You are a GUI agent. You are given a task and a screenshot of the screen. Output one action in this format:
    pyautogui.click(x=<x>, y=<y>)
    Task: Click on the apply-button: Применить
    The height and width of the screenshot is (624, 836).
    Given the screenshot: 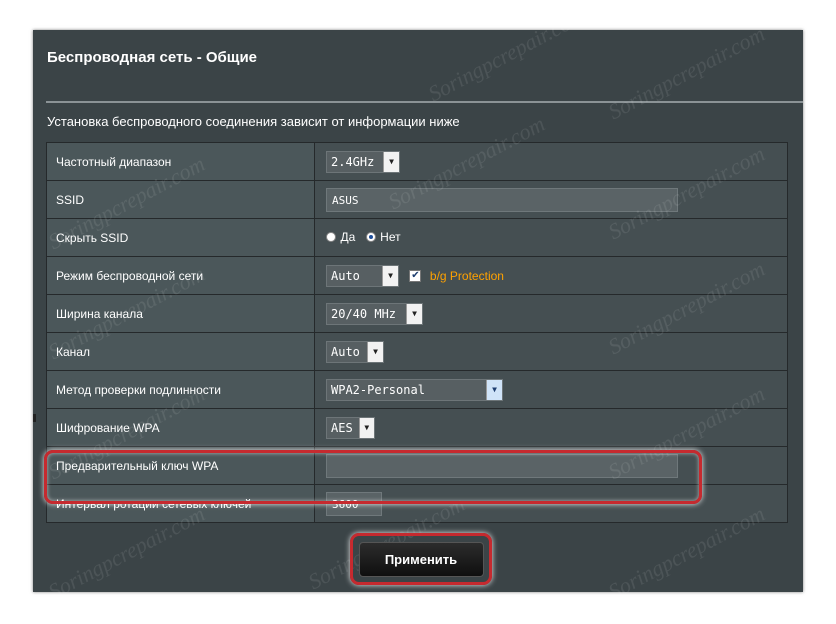 What is the action you would take?
    pyautogui.click(x=421, y=559)
    